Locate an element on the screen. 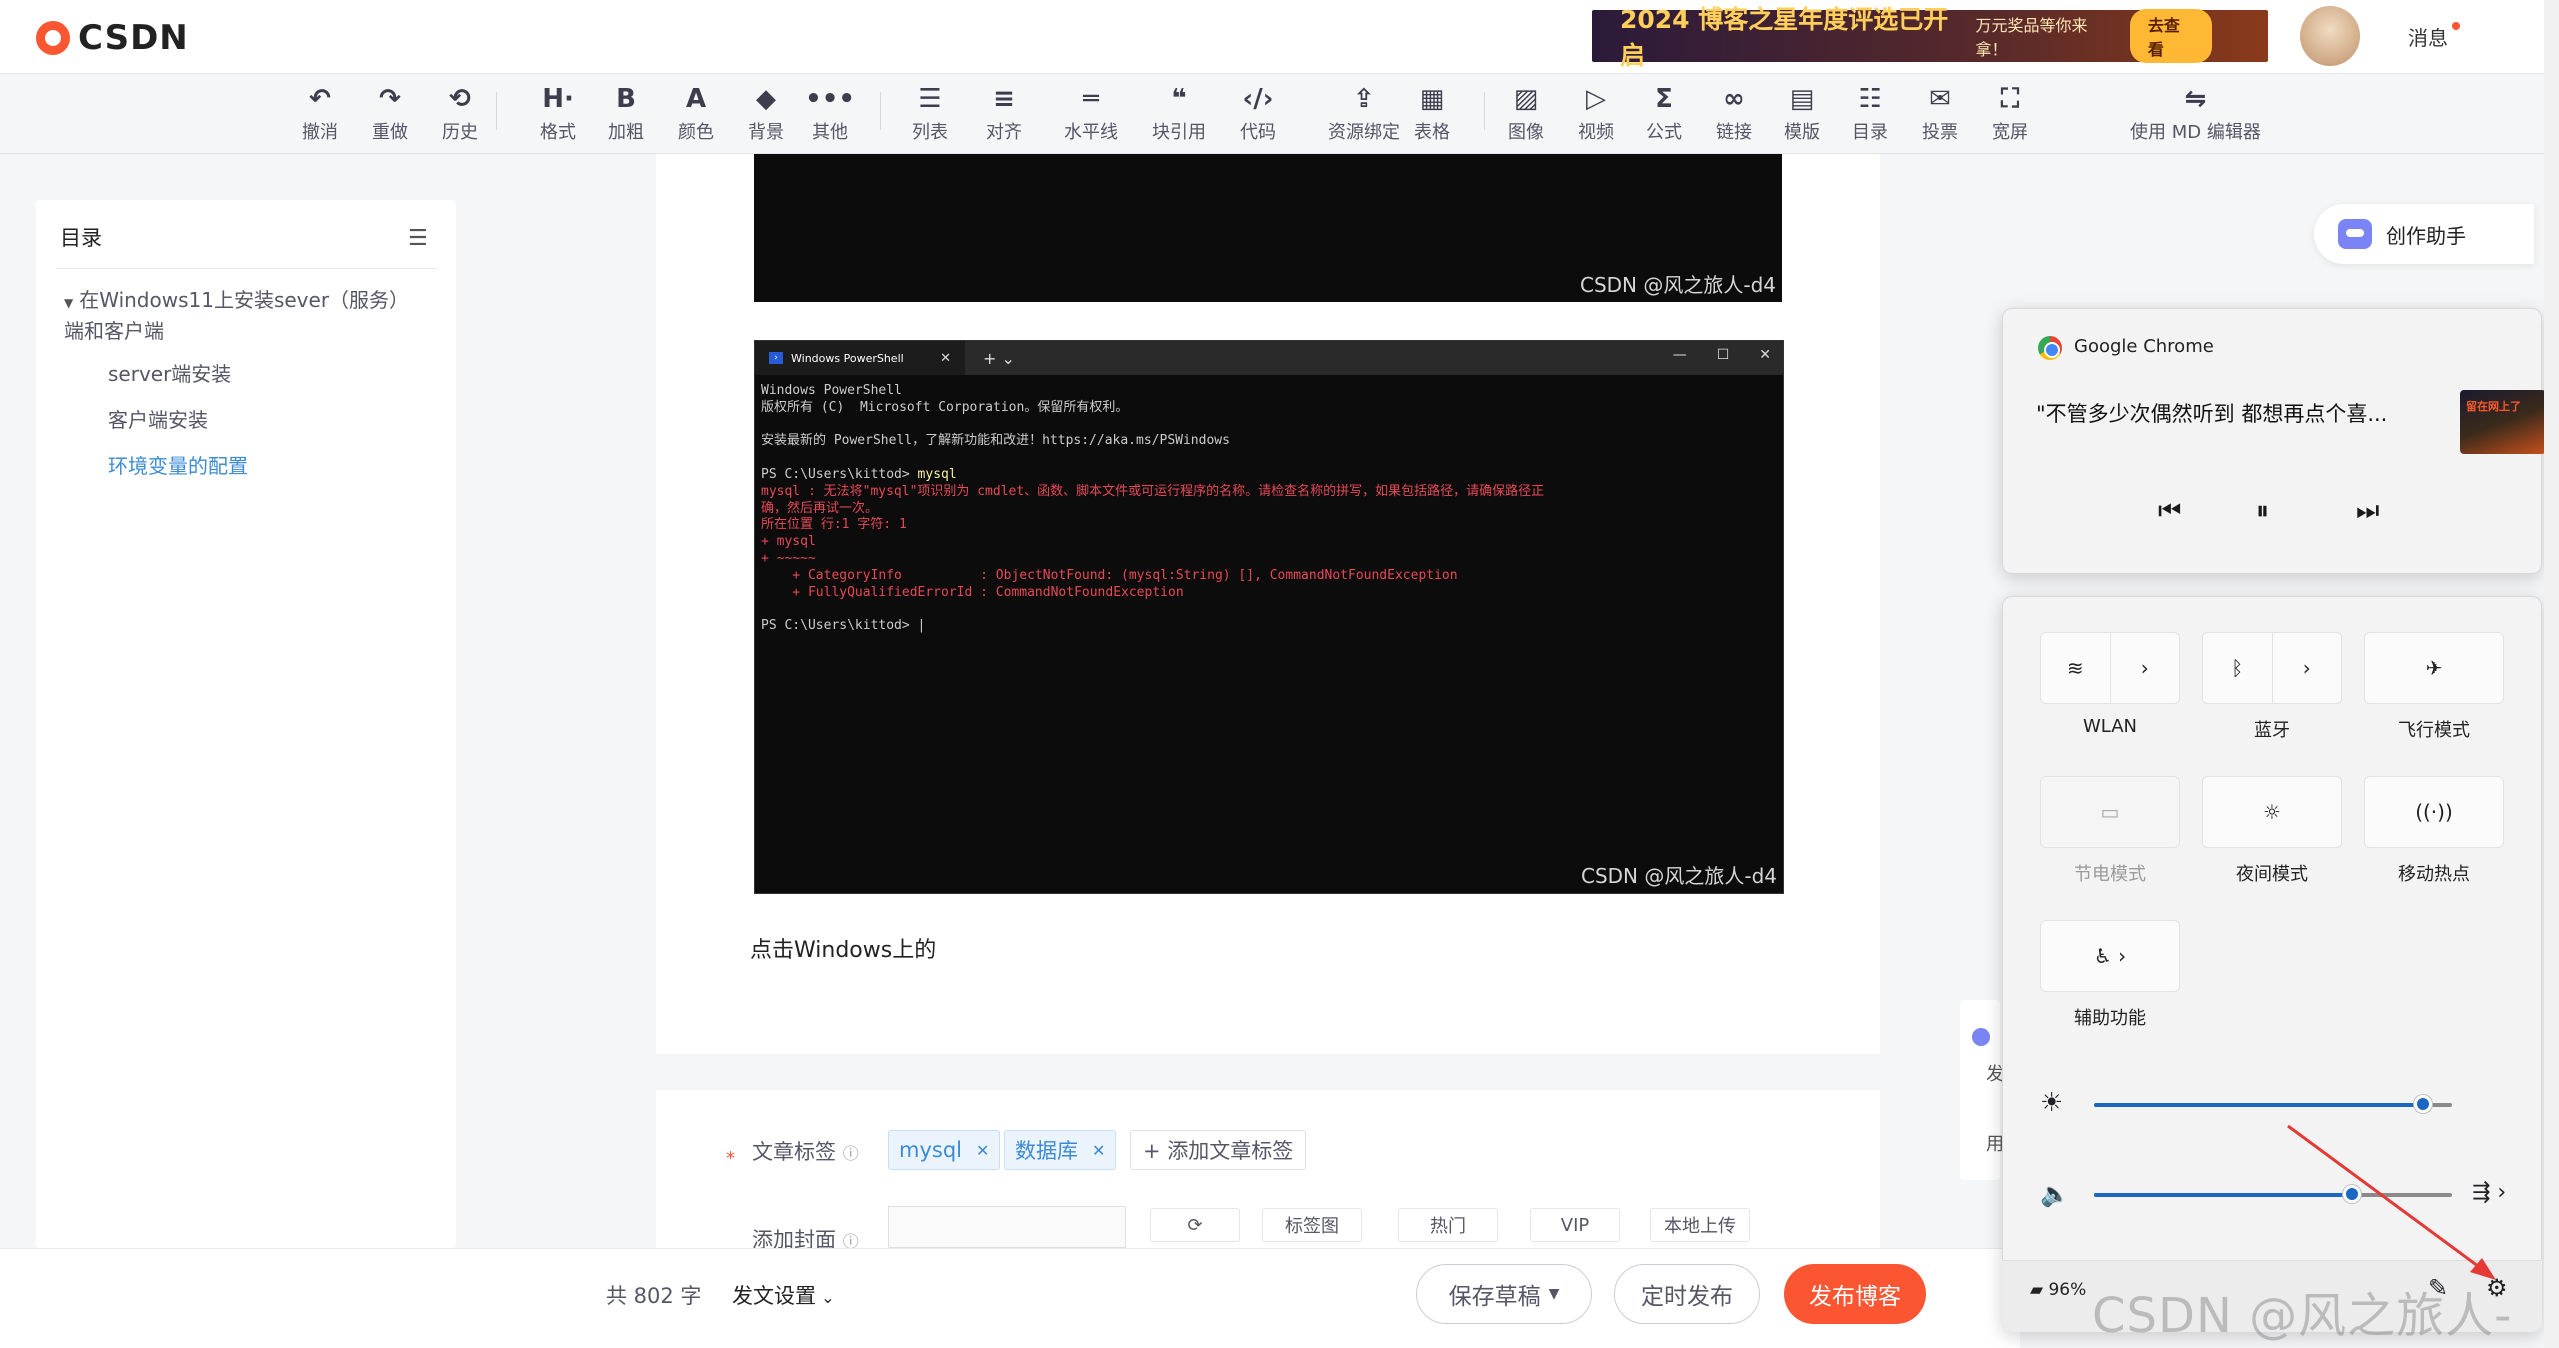 This screenshot has height=1348, width=2559. toolbar-item: Σ 公式 is located at coordinates (1664, 114).